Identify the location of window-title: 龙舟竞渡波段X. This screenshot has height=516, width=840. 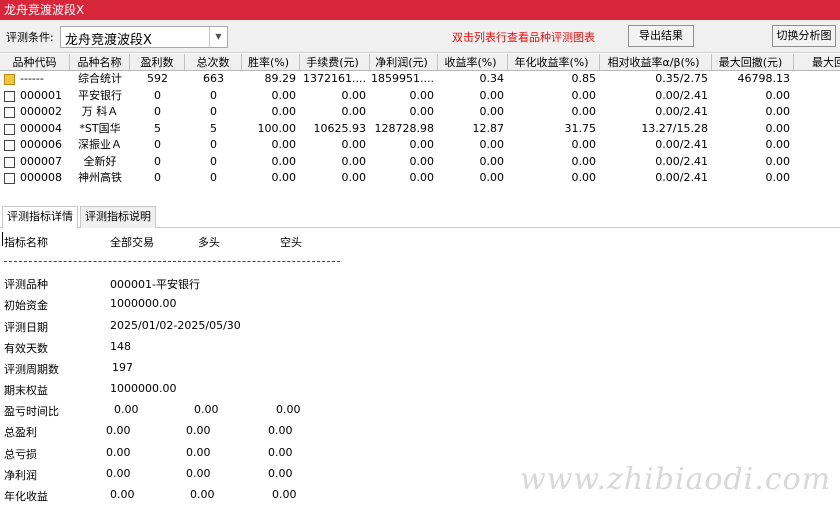
(44, 10).